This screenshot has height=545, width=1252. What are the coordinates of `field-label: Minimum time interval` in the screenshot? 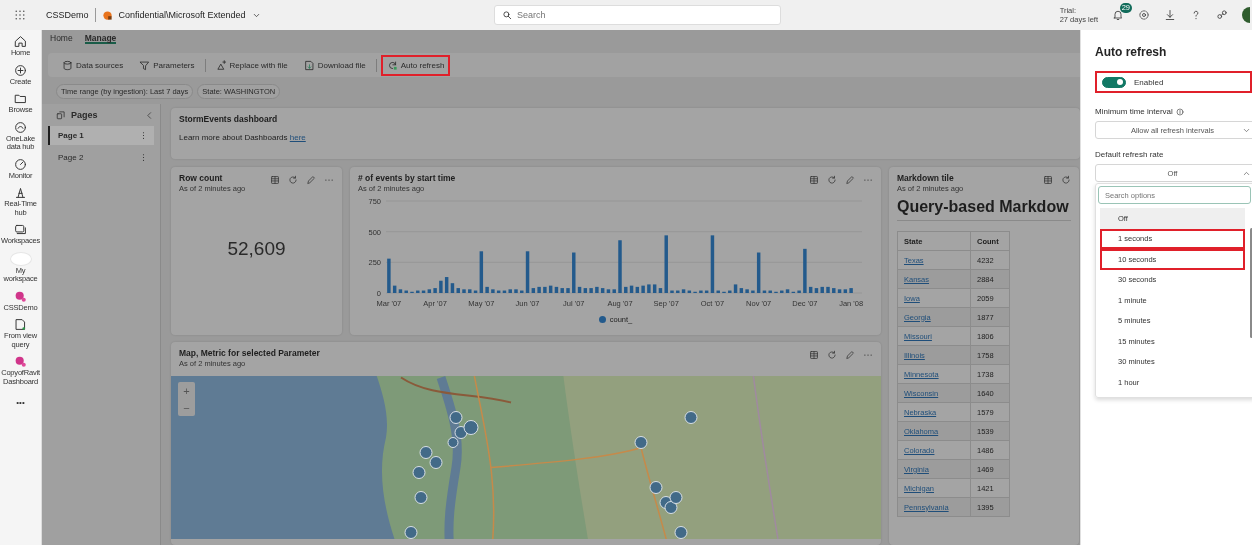 It's located at (1134, 111).